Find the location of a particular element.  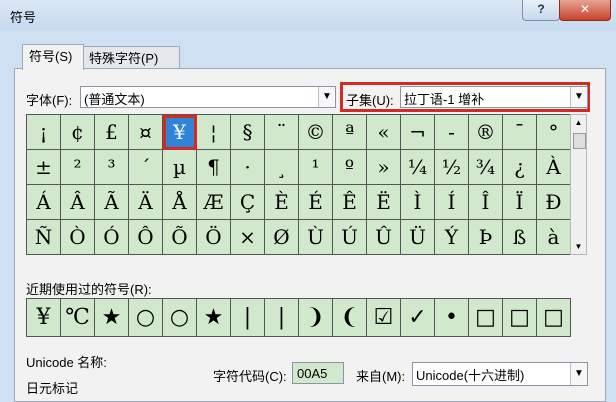

symbol-cell: ¨ is located at coordinates (282, 132).